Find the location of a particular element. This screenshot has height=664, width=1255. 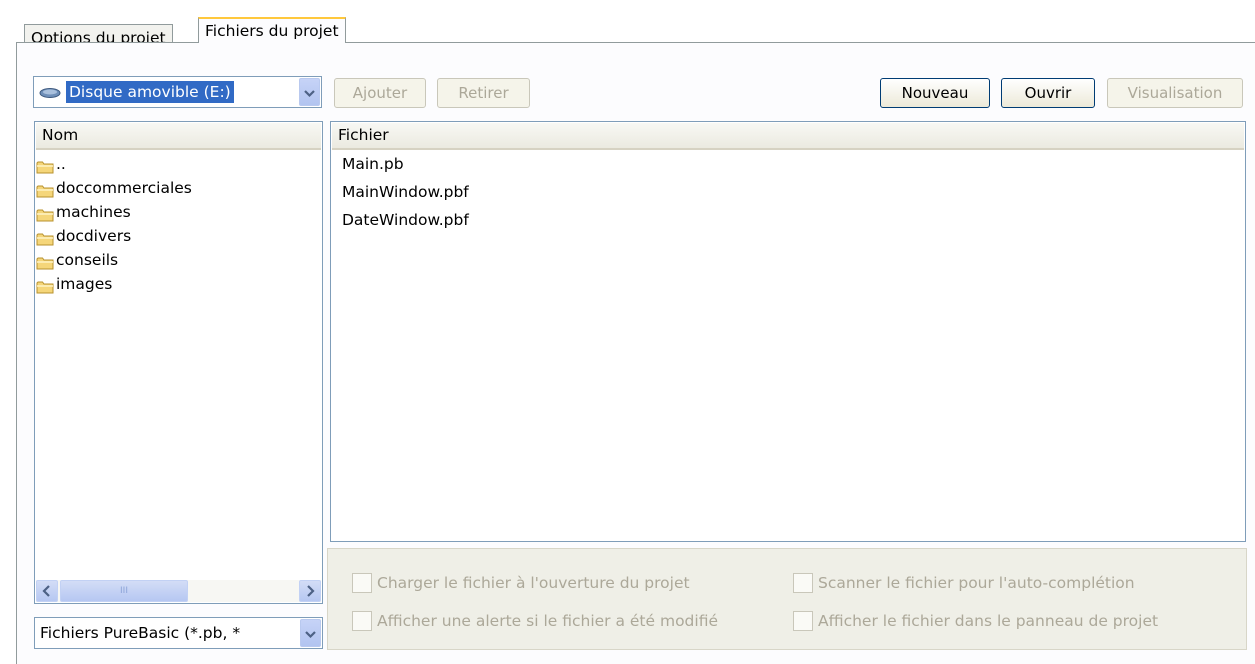

tab-label: Fichiers du projet is located at coordinates (272, 31).